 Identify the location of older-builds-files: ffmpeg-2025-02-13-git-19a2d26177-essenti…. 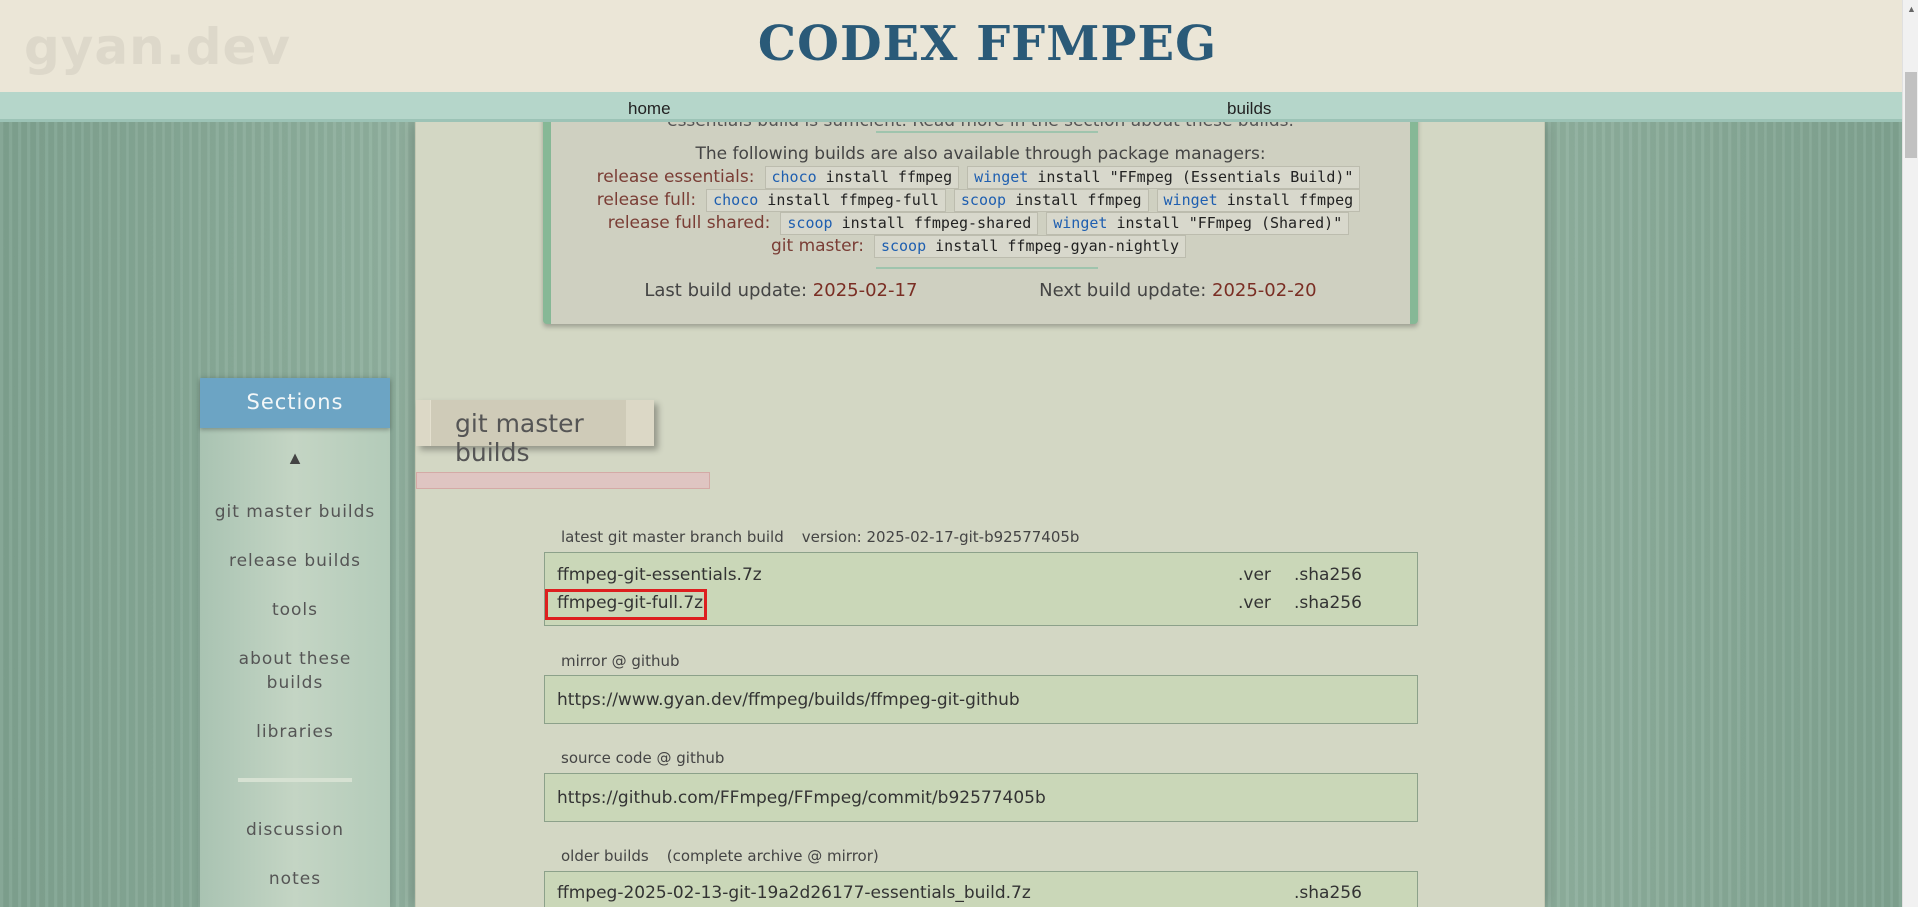
(981, 889).